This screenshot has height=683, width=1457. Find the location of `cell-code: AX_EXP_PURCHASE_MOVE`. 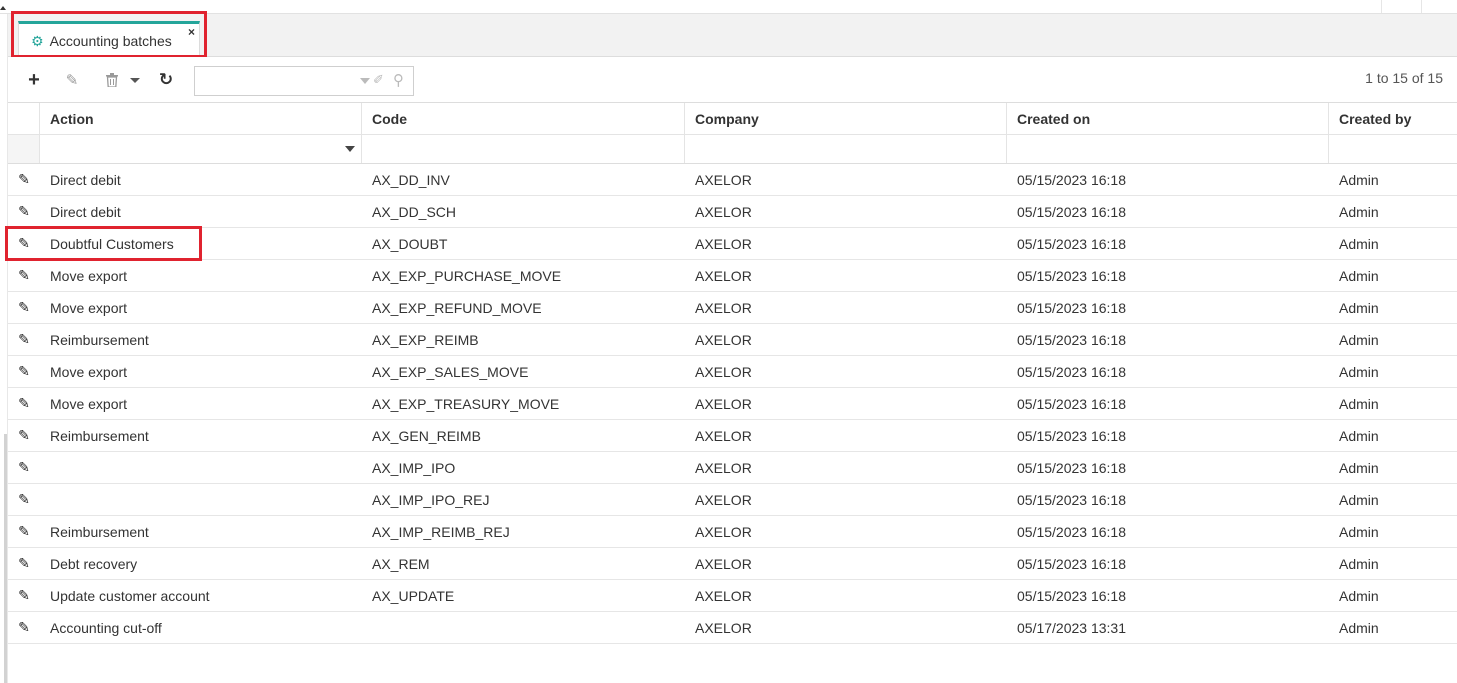

cell-code: AX_EXP_PURCHASE_MOVE is located at coordinates (467, 275).